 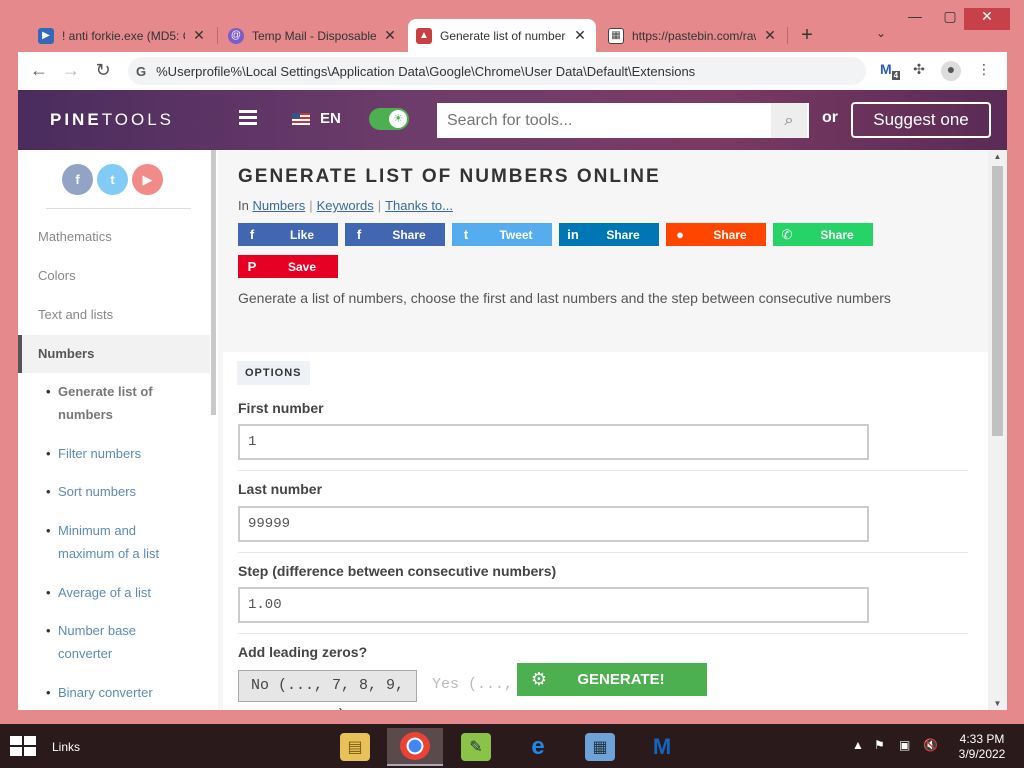 I want to click on linkedin-share-button: in Share, so click(x=609, y=234).